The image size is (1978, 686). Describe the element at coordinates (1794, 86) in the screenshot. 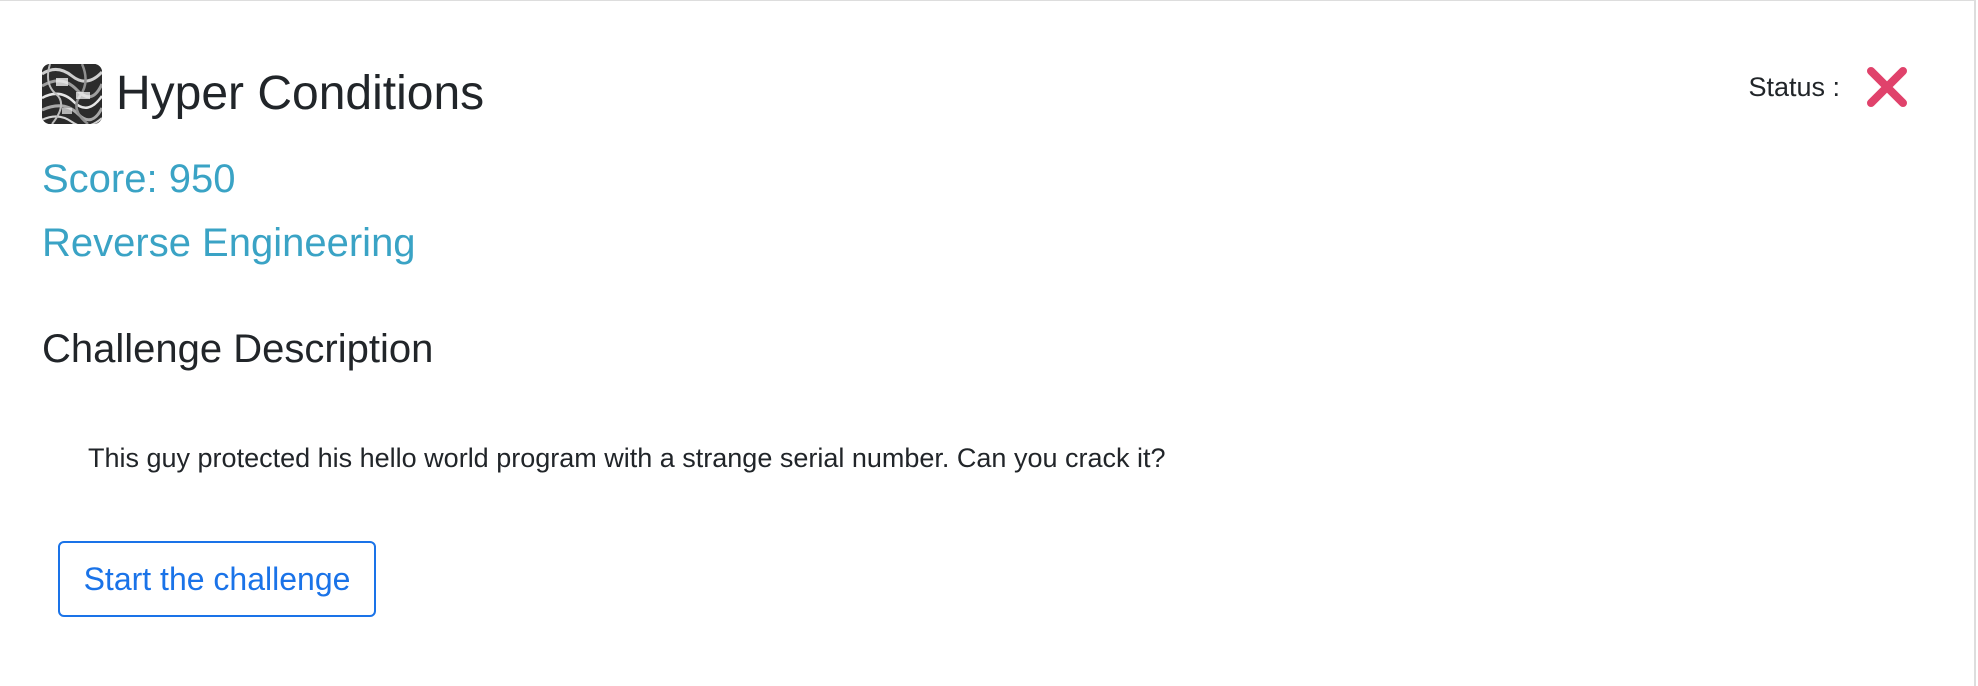

I see `status-label: Status :` at that location.